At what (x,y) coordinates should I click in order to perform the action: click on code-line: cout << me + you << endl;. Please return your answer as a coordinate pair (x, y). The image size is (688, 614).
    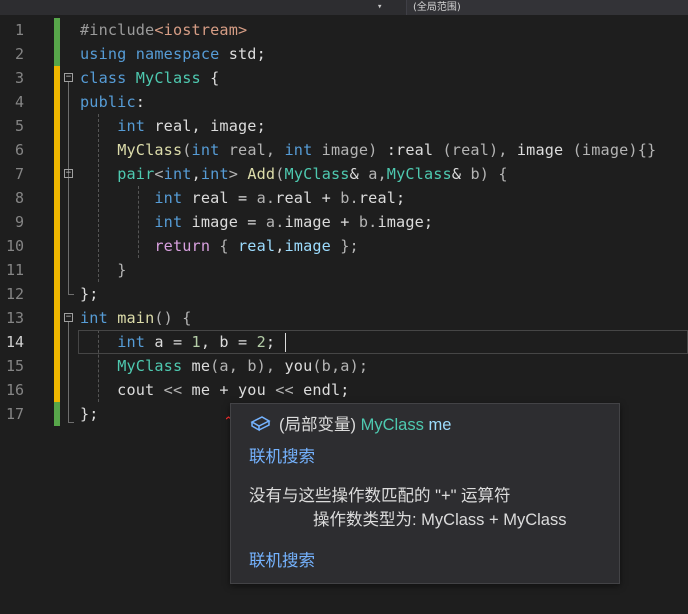
    Looking at the image, I should click on (215, 390).